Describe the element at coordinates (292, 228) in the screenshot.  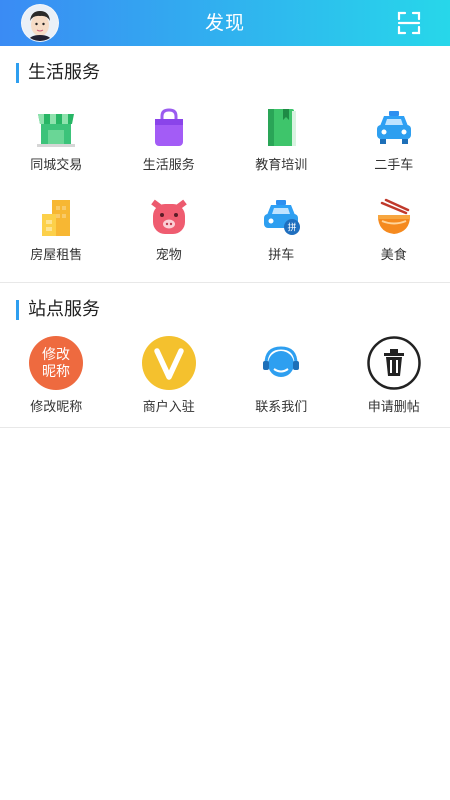
I see `svg-text: 拼` at that location.